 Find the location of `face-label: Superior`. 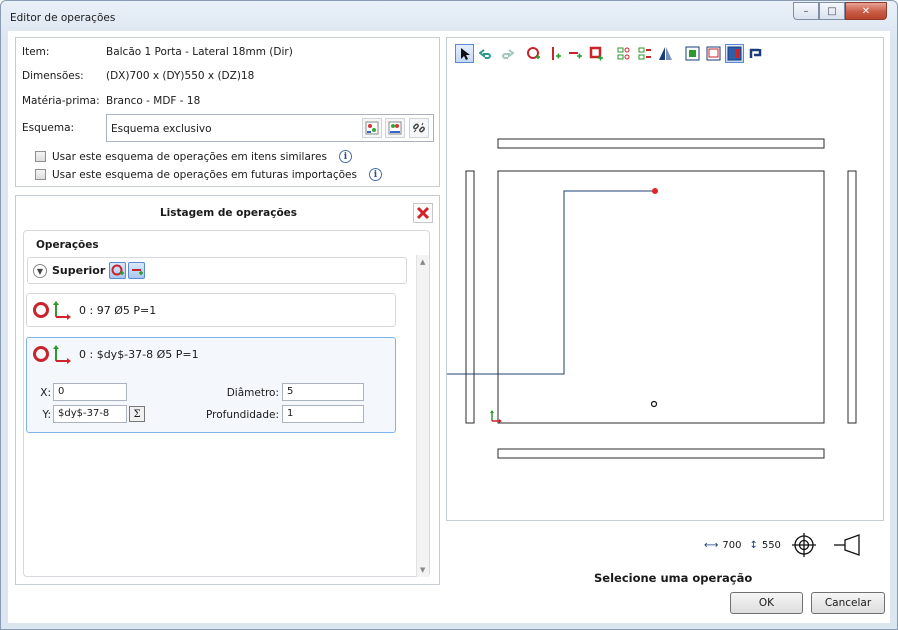

face-label: Superior is located at coordinates (79, 270).